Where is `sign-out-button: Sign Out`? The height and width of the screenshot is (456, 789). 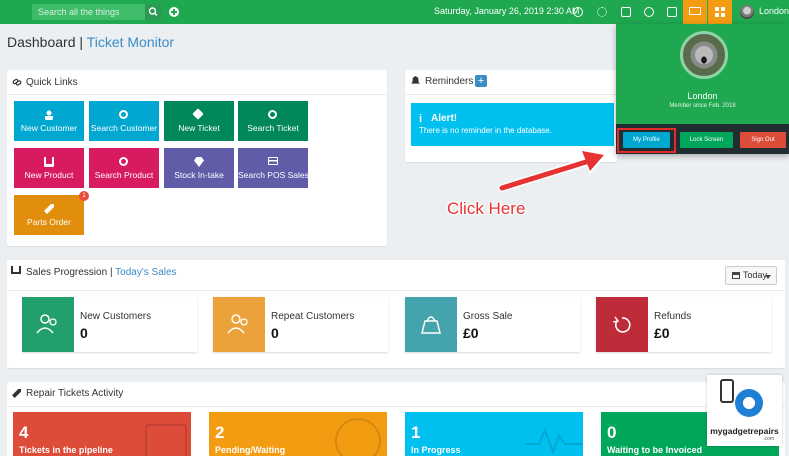 sign-out-button: Sign Out is located at coordinates (763, 140).